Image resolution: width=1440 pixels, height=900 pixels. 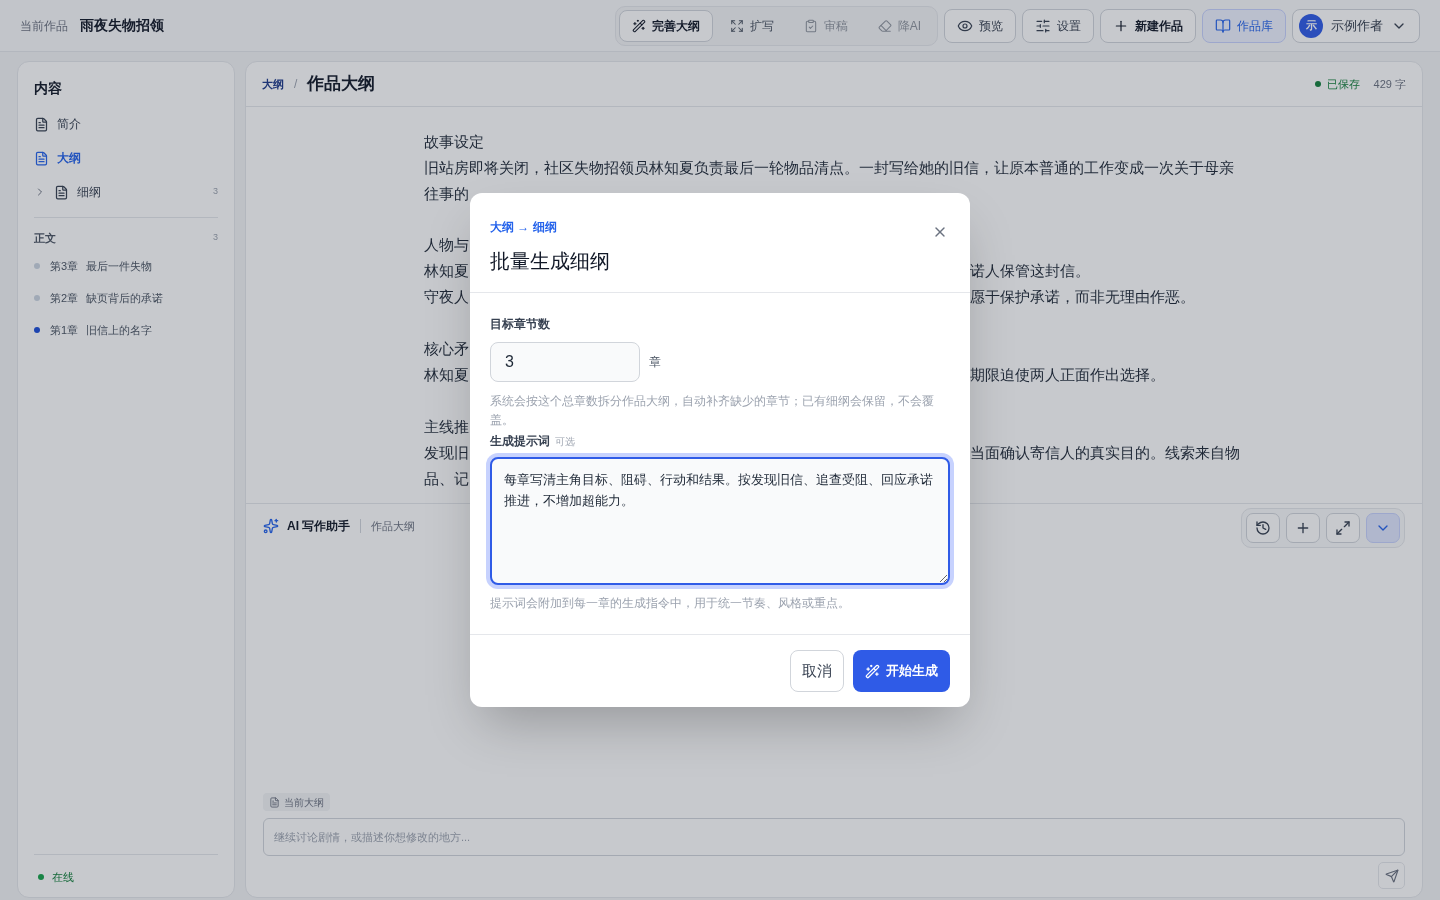 I want to click on outline-text: 愿于保护承诺，而非无理由作恶。, so click(x=1082, y=298).